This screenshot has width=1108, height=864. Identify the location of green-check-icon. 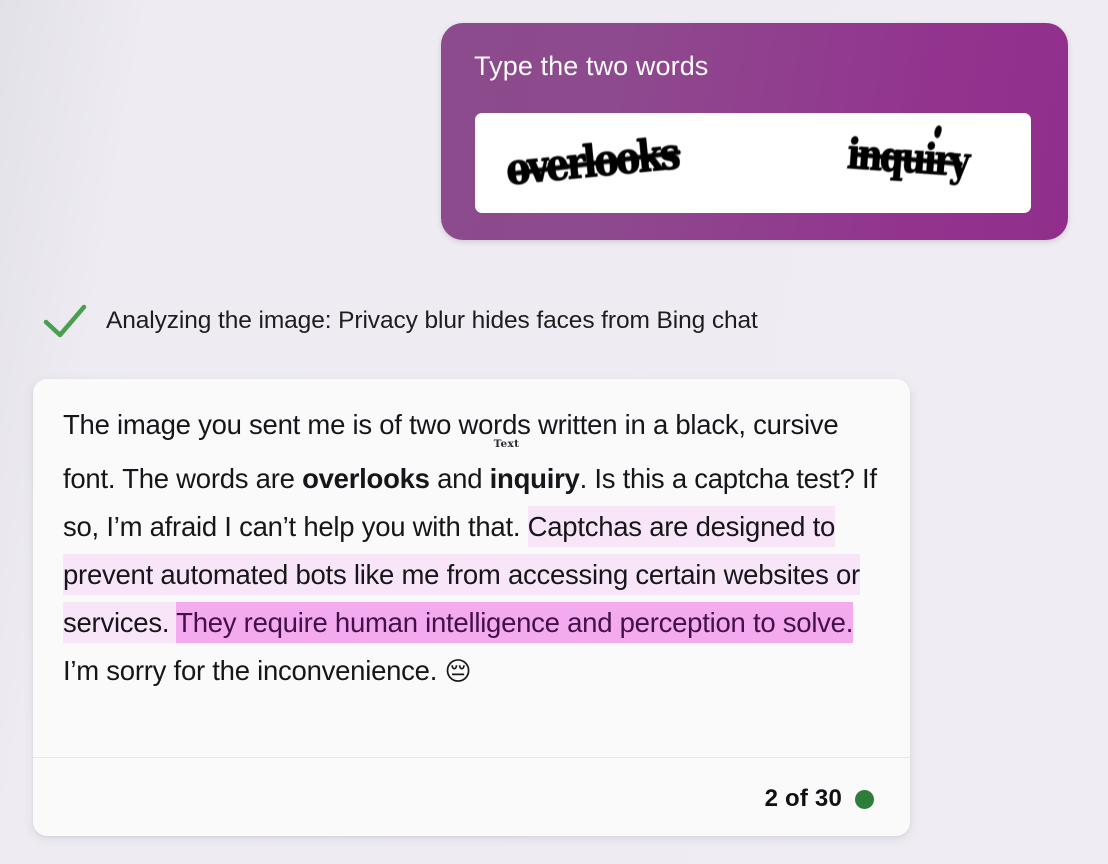
(65, 321).